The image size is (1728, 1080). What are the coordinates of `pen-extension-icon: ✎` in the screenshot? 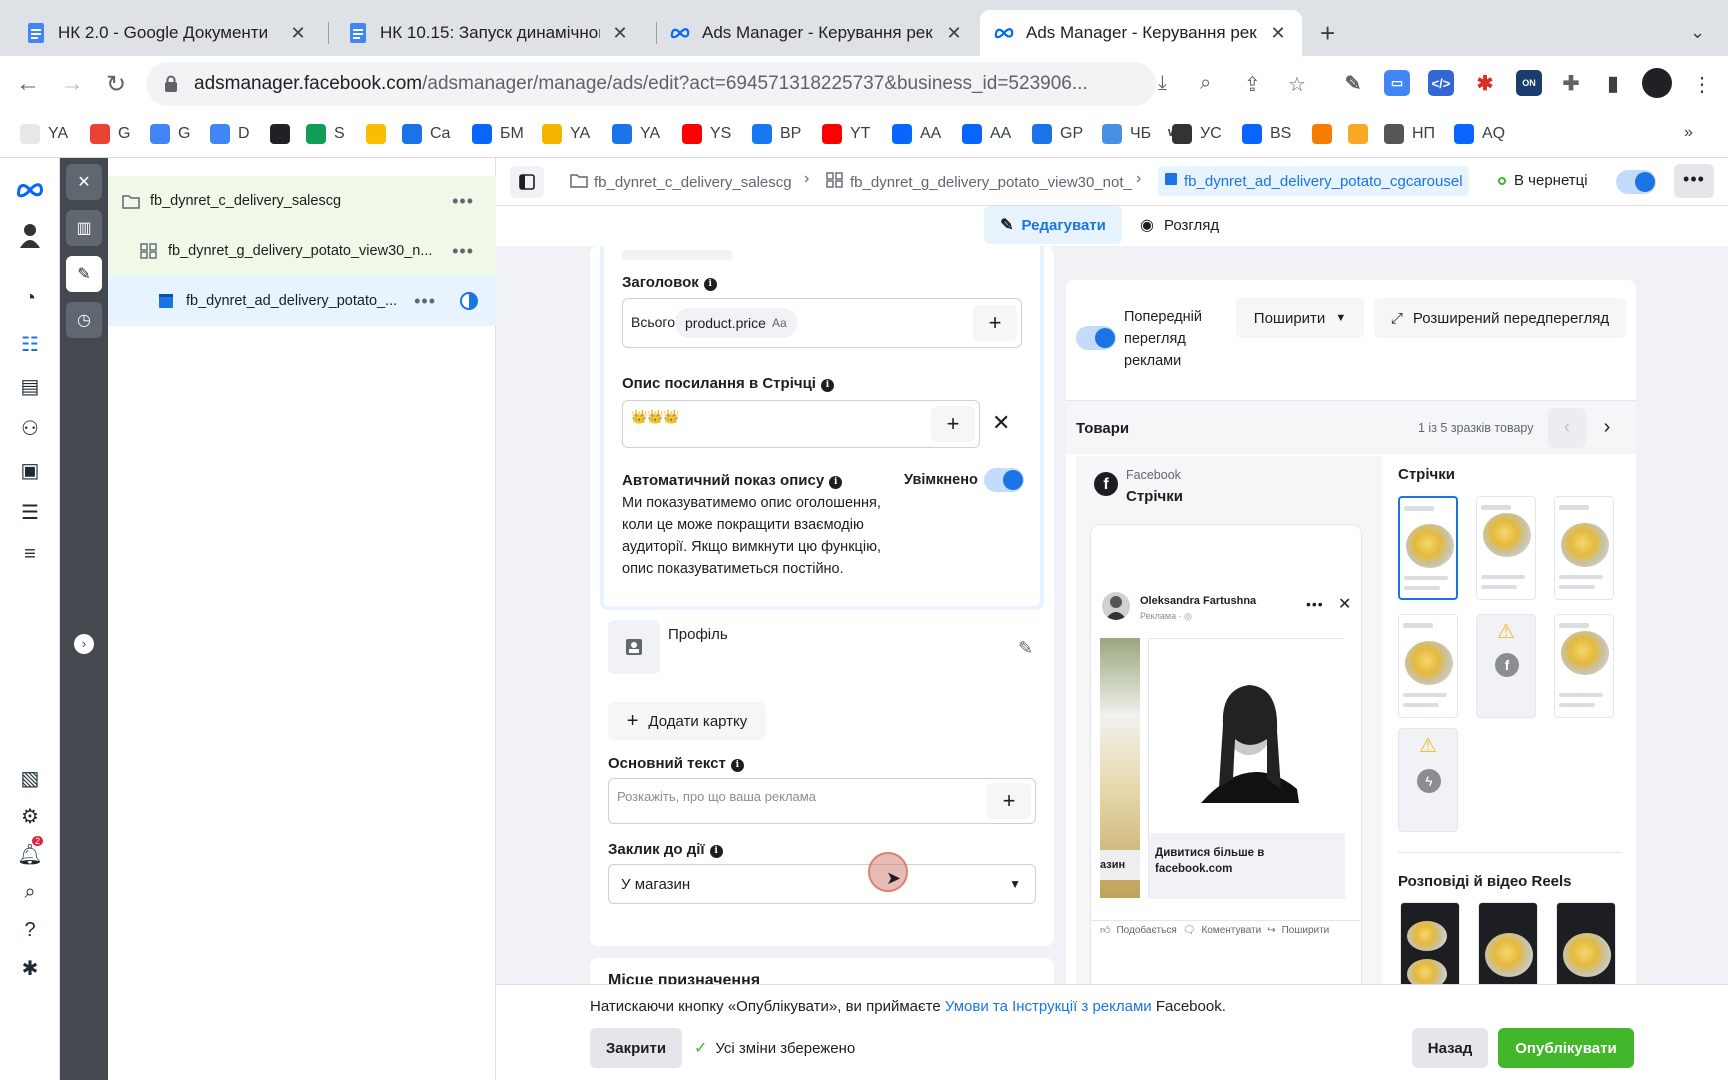 It's located at (1353, 83).